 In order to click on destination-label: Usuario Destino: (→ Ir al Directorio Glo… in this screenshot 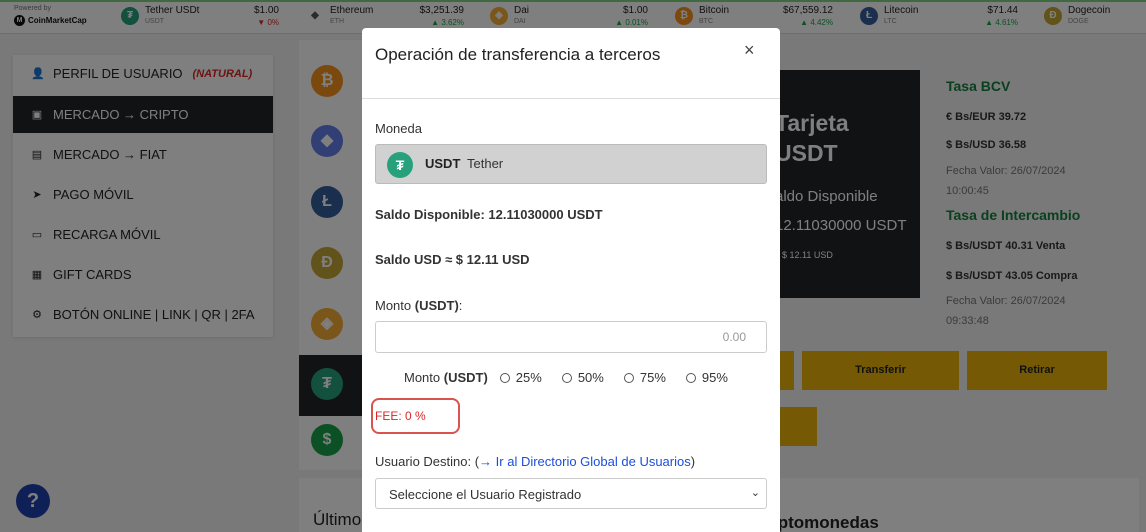, I will do `click(535, 461)`.